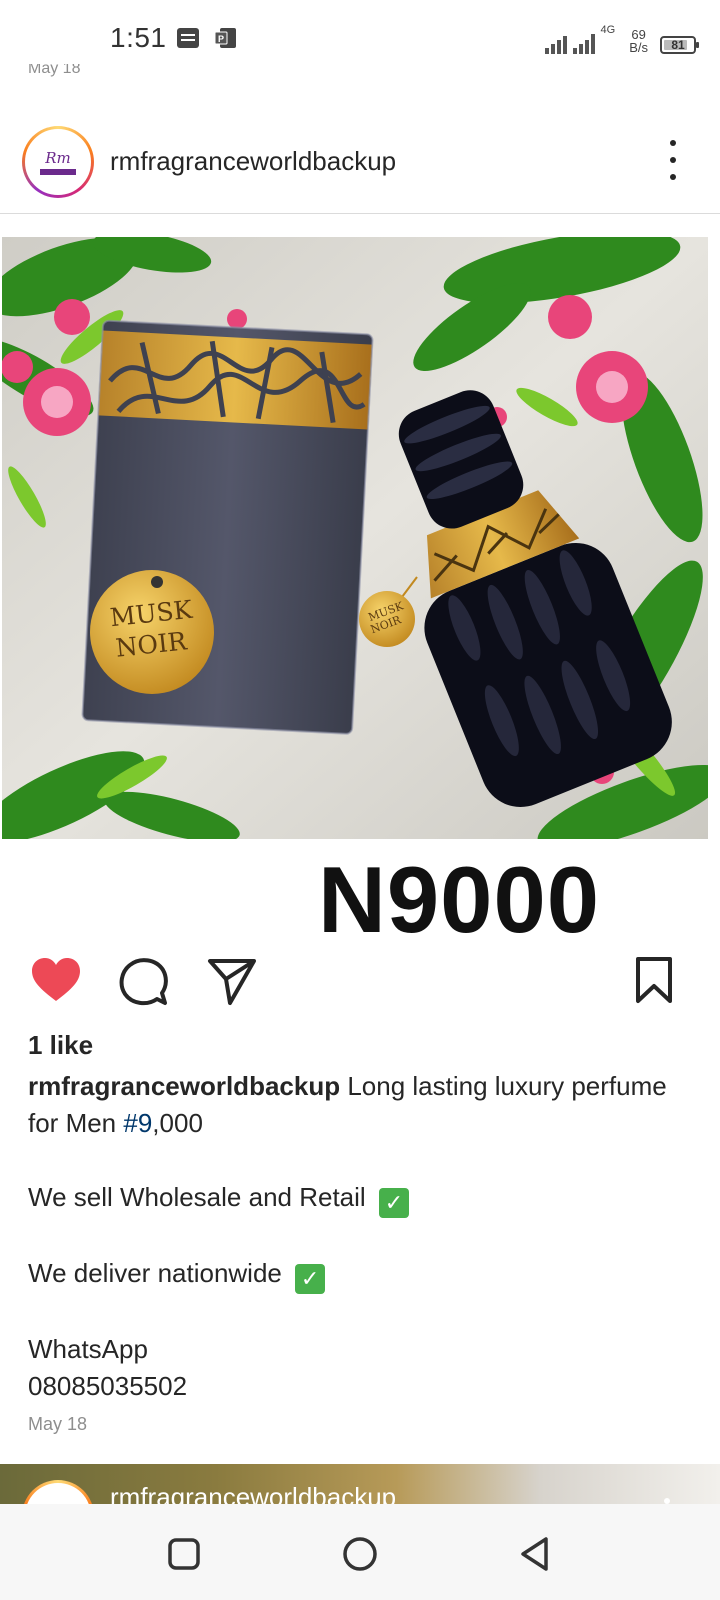  Describe the element at coordinates (621, 39) in the screenshot. I see `status-indicators: 4G 69 B/s 81` at that location.